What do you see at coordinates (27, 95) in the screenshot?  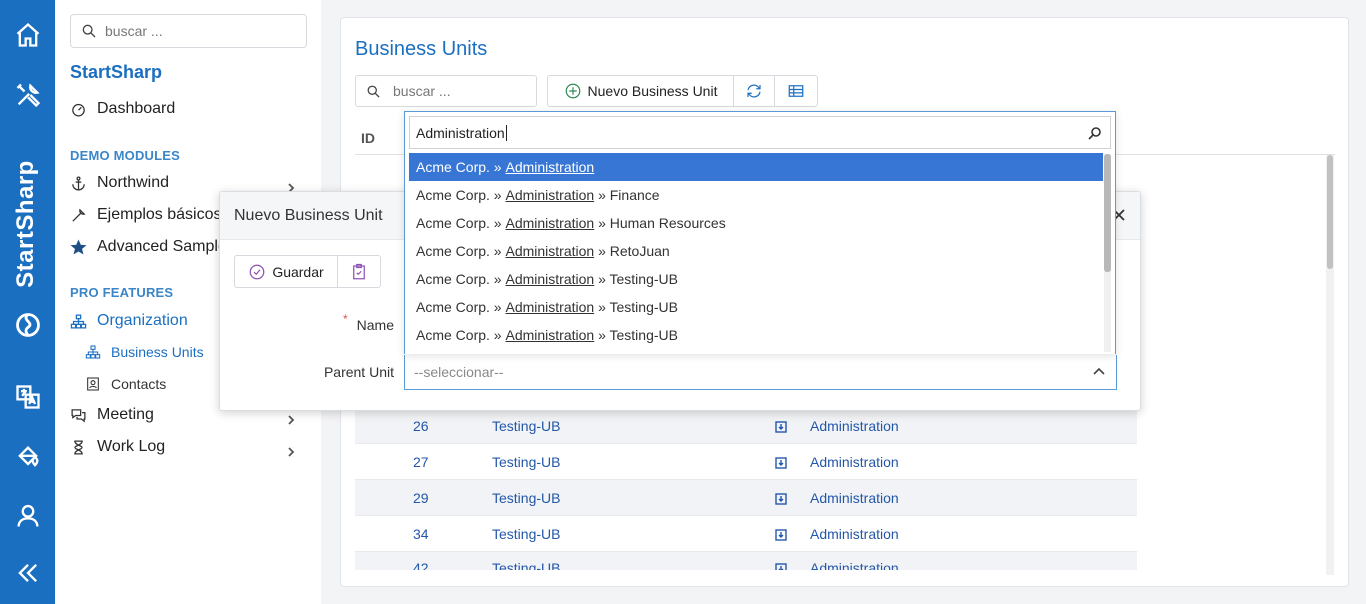 I see `tools-icon` at bounding box center [27, 95].